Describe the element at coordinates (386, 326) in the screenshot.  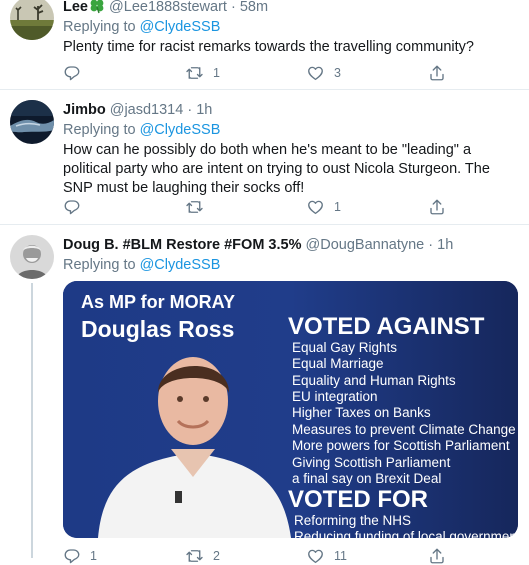
I see `voted-against-title: VOTED AGAINST` at that location.